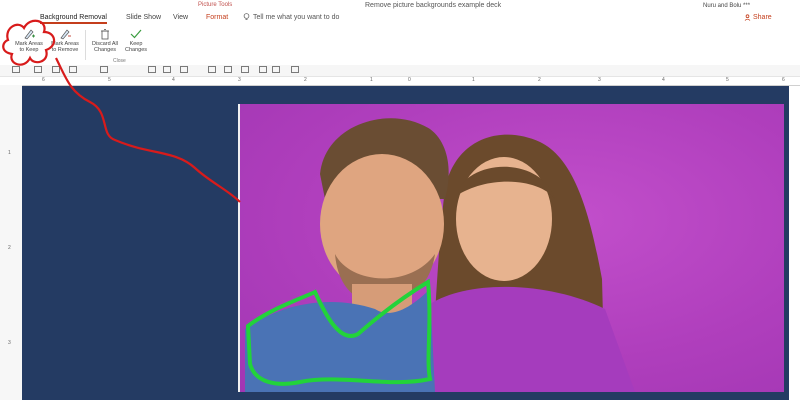  I want to click on annotation-layer, so click(121, 111).